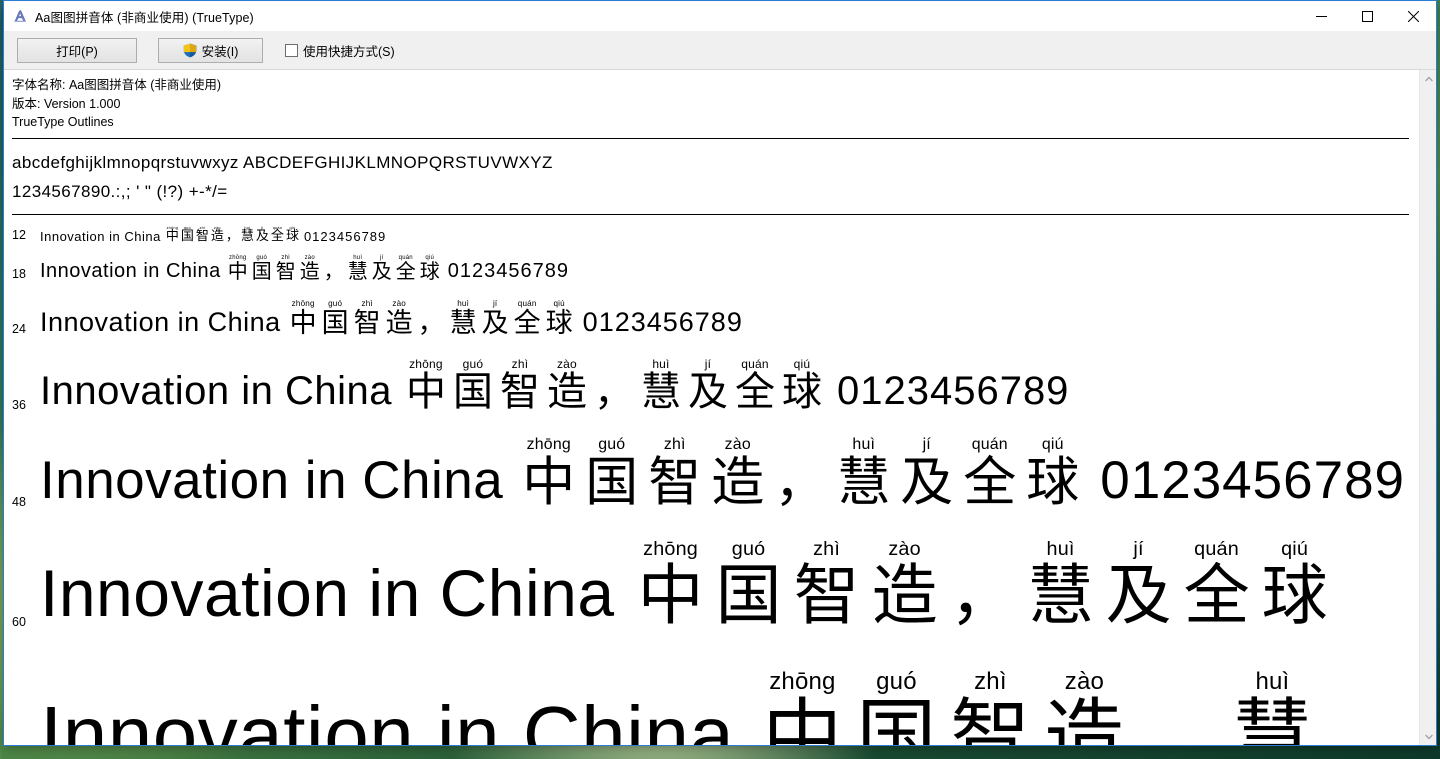 Image resolution: width=1440 pixels, height=759 pixels. Describe the element at coordinates (19, 502) in the screenshot. I see `sample-size-label: 48` at that location.